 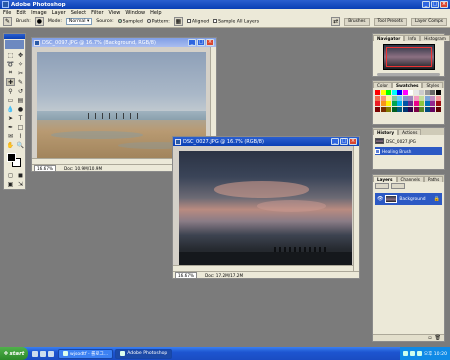 I want to click on healing-brush-preset-icon: ✎, so click(x=7, y=21).